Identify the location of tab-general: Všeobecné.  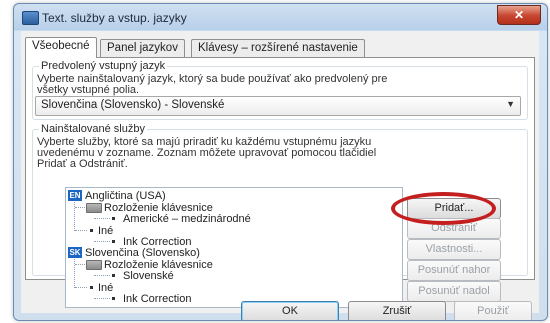
(61, 47).